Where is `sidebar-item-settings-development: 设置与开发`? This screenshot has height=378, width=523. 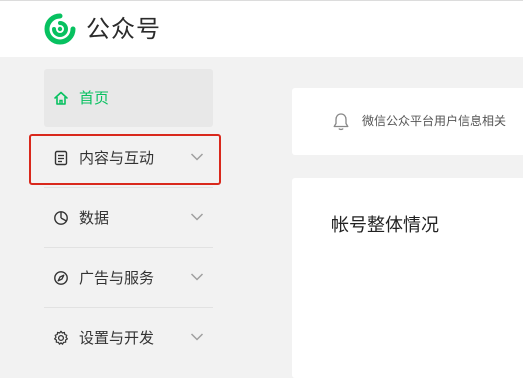 sidebar-item-settings-development: 设置与开发 is located at coordinates (128, 338).